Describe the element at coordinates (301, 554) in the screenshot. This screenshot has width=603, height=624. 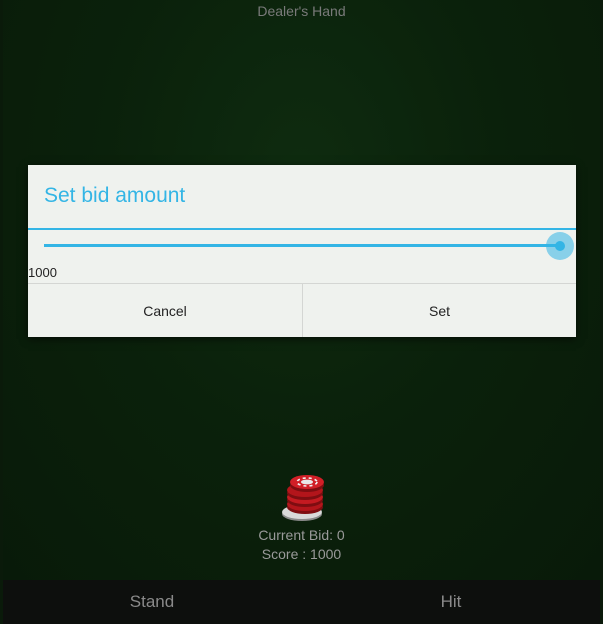
I see `score-label: Score : 1000` at that location.